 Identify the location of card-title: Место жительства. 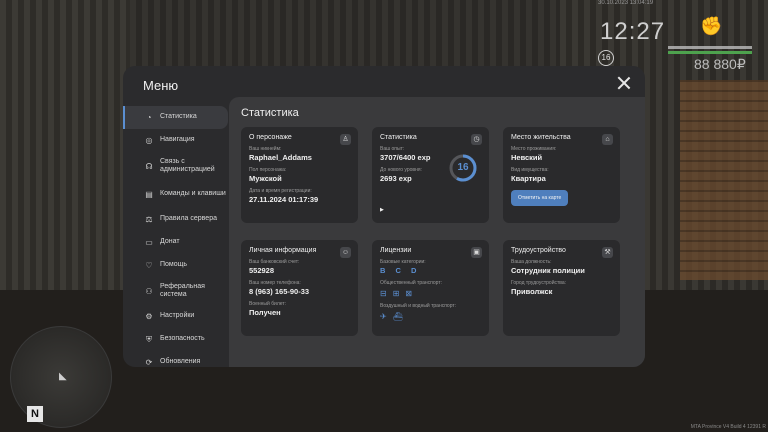
(541, 137).